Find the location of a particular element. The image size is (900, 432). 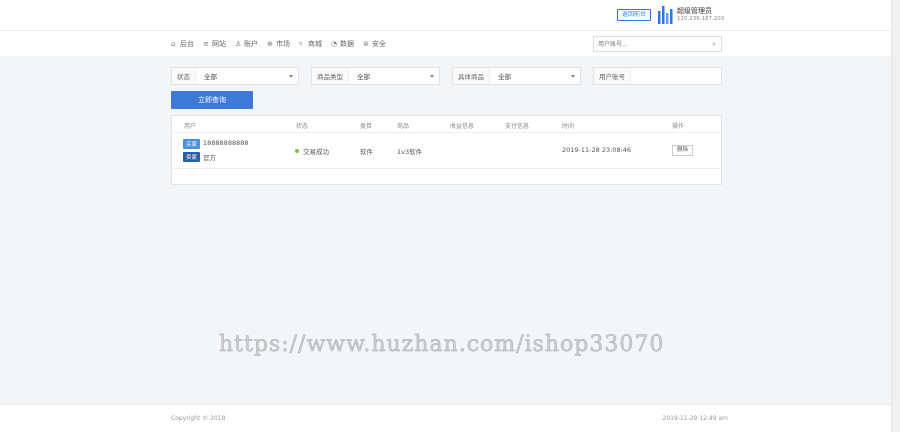

search-icon: ⌕ is located at coordinates (714, 44).